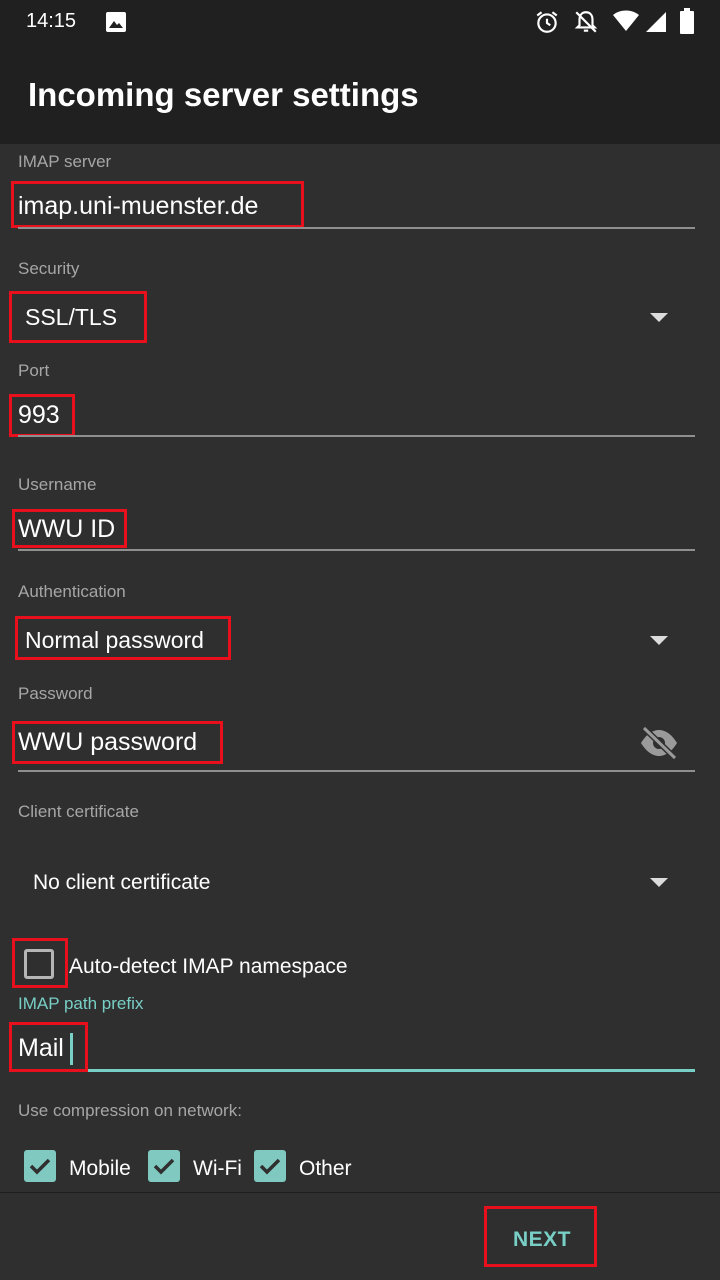  What do you see at coordinates (78, 317) in the screenshot?
I see `security-highlight` at bounding box center [78, 317].